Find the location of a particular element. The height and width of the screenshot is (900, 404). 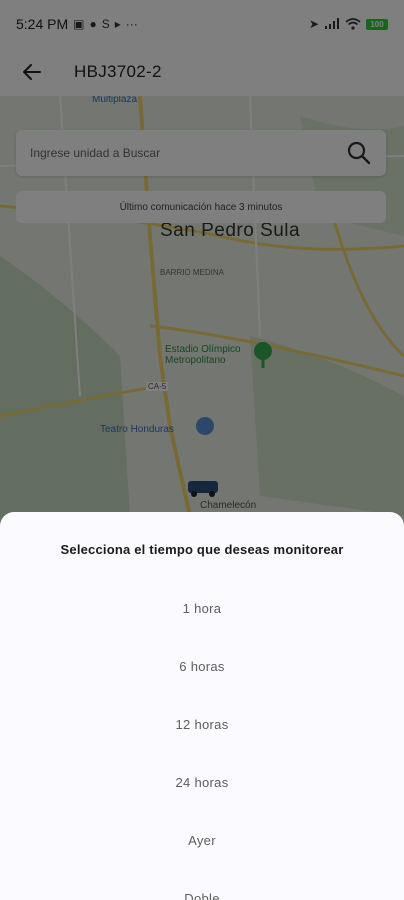

option-12-horas: 12 horas is located at coordinates (202, 724).